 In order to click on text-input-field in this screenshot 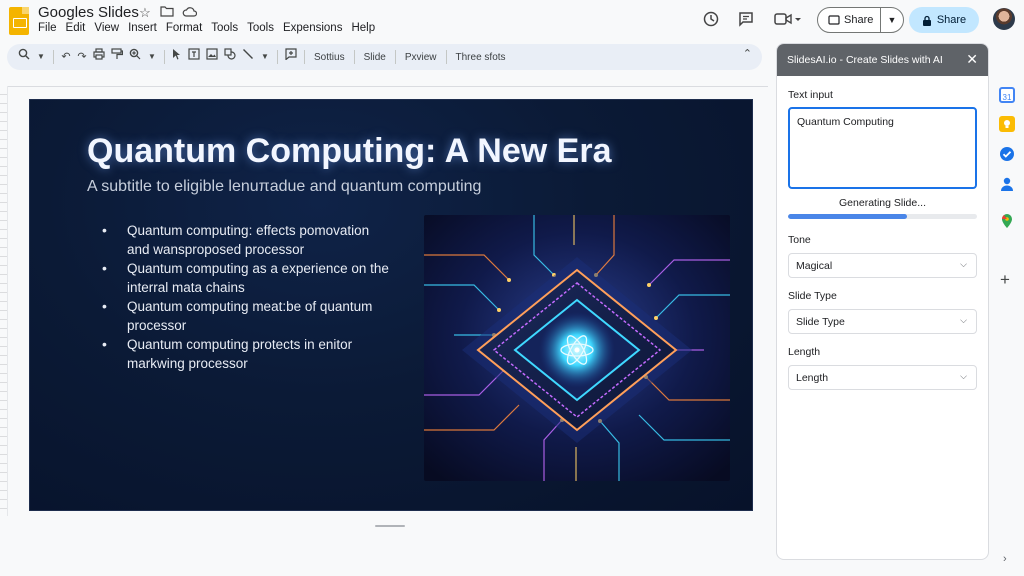, I will do `click(882, 148)`.